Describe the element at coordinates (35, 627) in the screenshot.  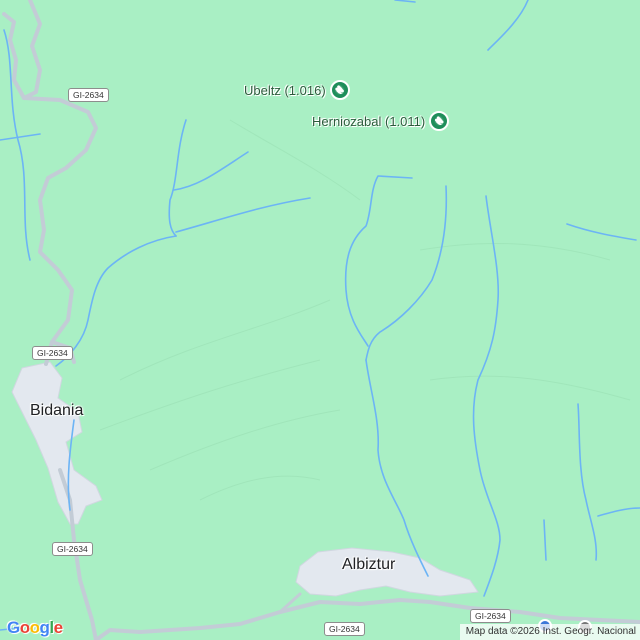
I see `google-logo: Google` at that location.